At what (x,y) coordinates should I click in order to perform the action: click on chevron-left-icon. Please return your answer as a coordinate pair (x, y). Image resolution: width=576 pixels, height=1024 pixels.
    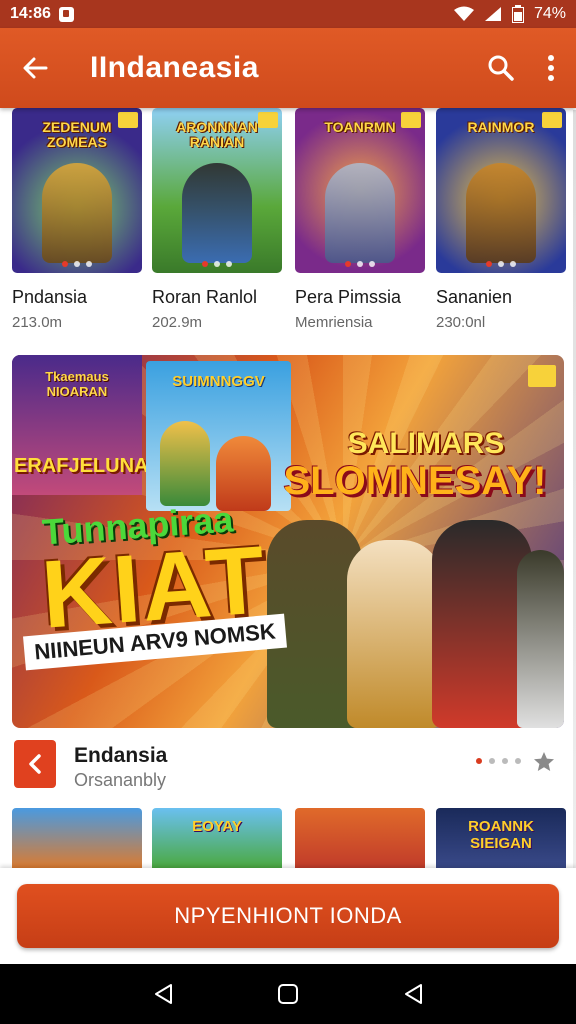
    Looking at the image, I should click on (35, 764).